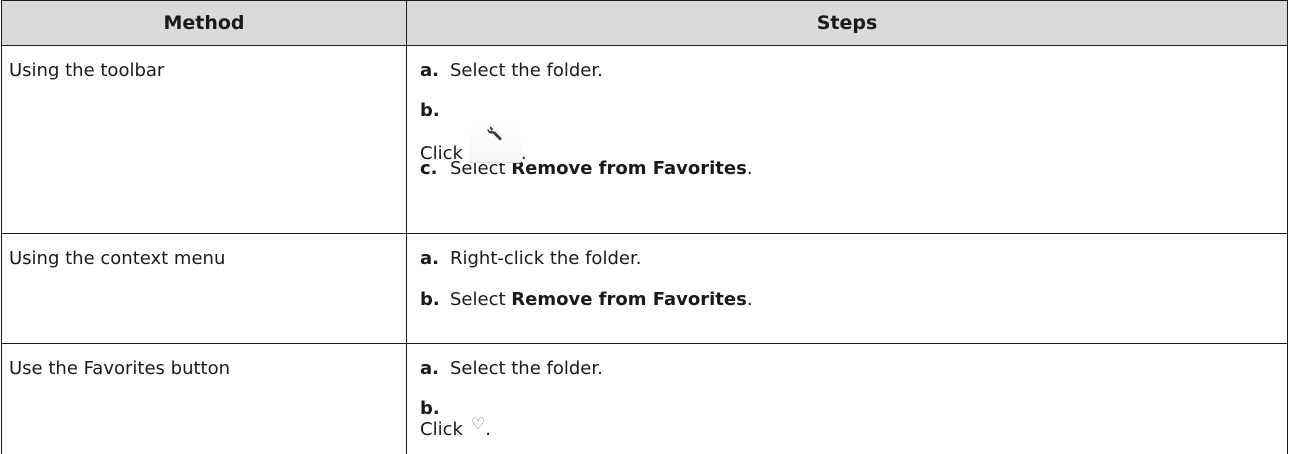 This screenshot has width=1289, height=454. Describe the element at coordinates (204, 288) in the screenshot. I see `method-cell: Using the context menu` at that location.